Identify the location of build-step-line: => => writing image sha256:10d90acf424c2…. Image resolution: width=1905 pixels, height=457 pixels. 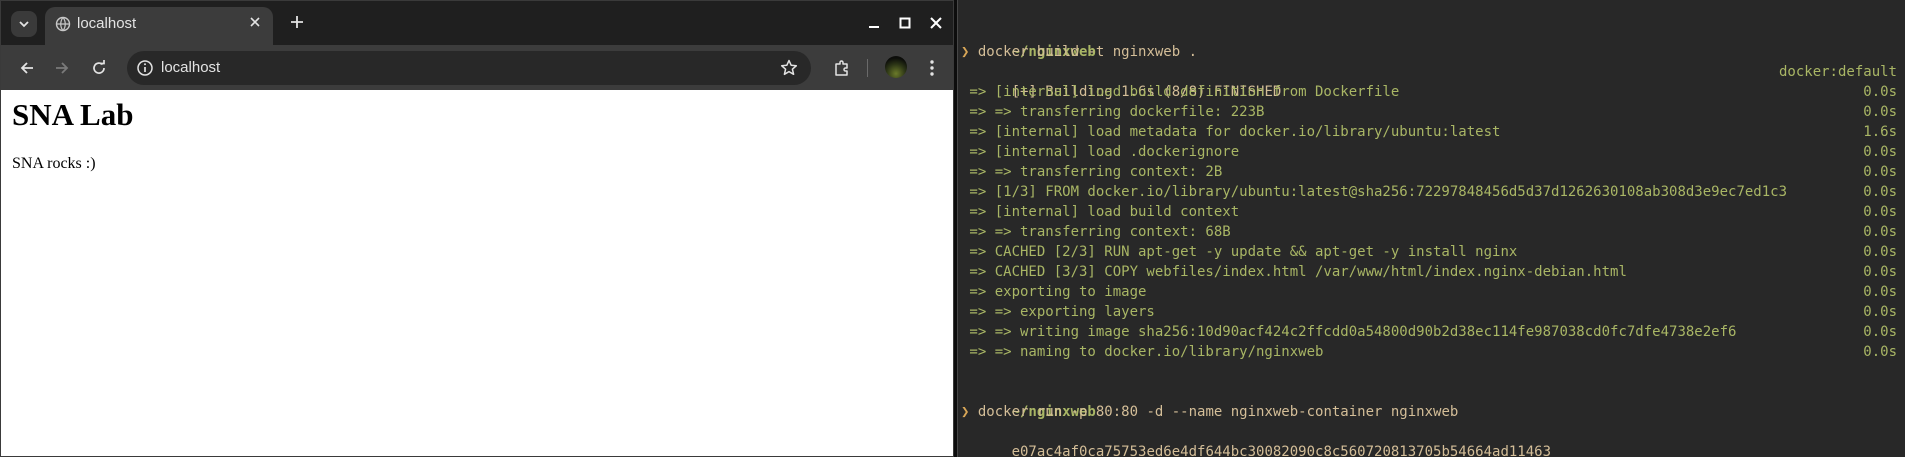
(1431, 332).